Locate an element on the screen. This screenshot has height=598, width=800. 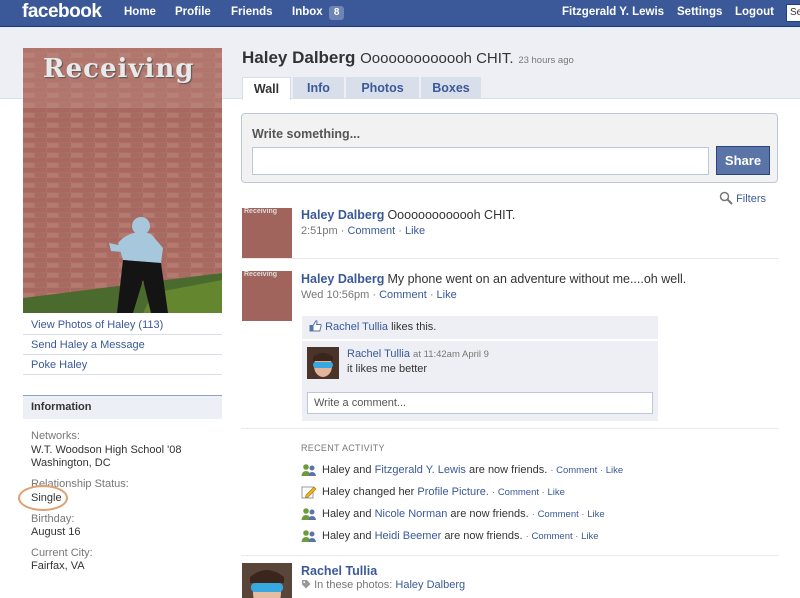
liker-name-link: Rachel Tullia is located at coordinates (356, 327).